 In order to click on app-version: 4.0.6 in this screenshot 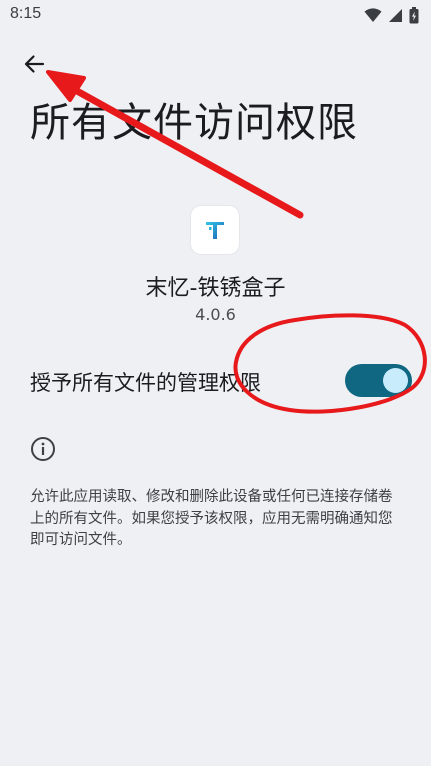, I will do `click(215, 314)`.